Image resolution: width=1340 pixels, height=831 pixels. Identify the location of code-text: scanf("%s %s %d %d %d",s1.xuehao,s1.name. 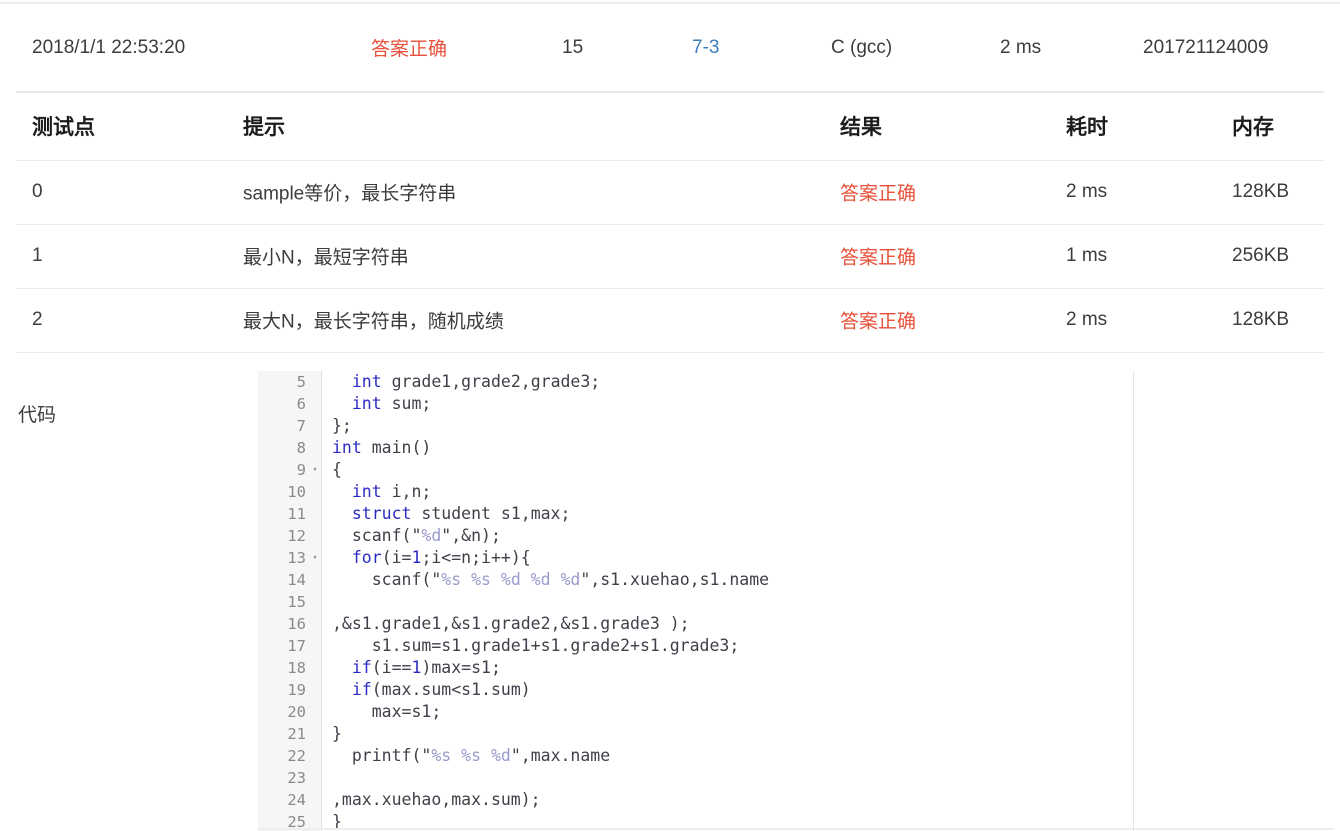
(551, 579).